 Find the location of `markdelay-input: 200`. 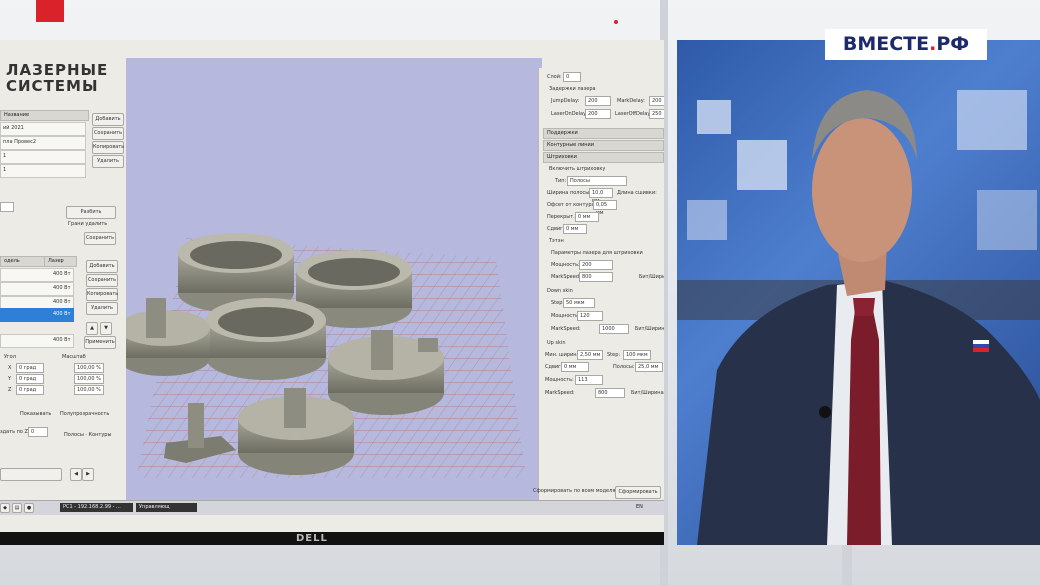

markdelay-input: 200 is located at coordinates (656, 101).